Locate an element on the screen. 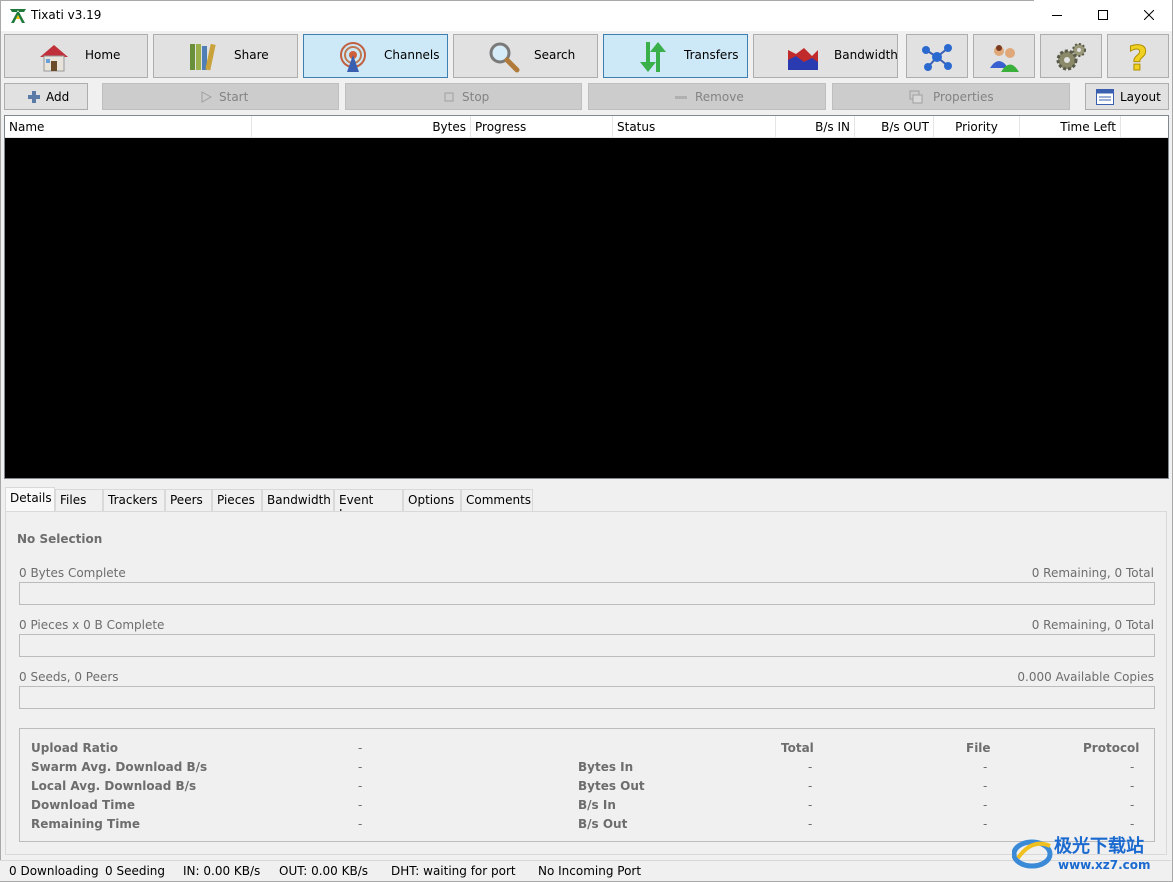 The image size is (1173, 882). dht-status: DHT: waiting for port is located at coordinates (453, 871).